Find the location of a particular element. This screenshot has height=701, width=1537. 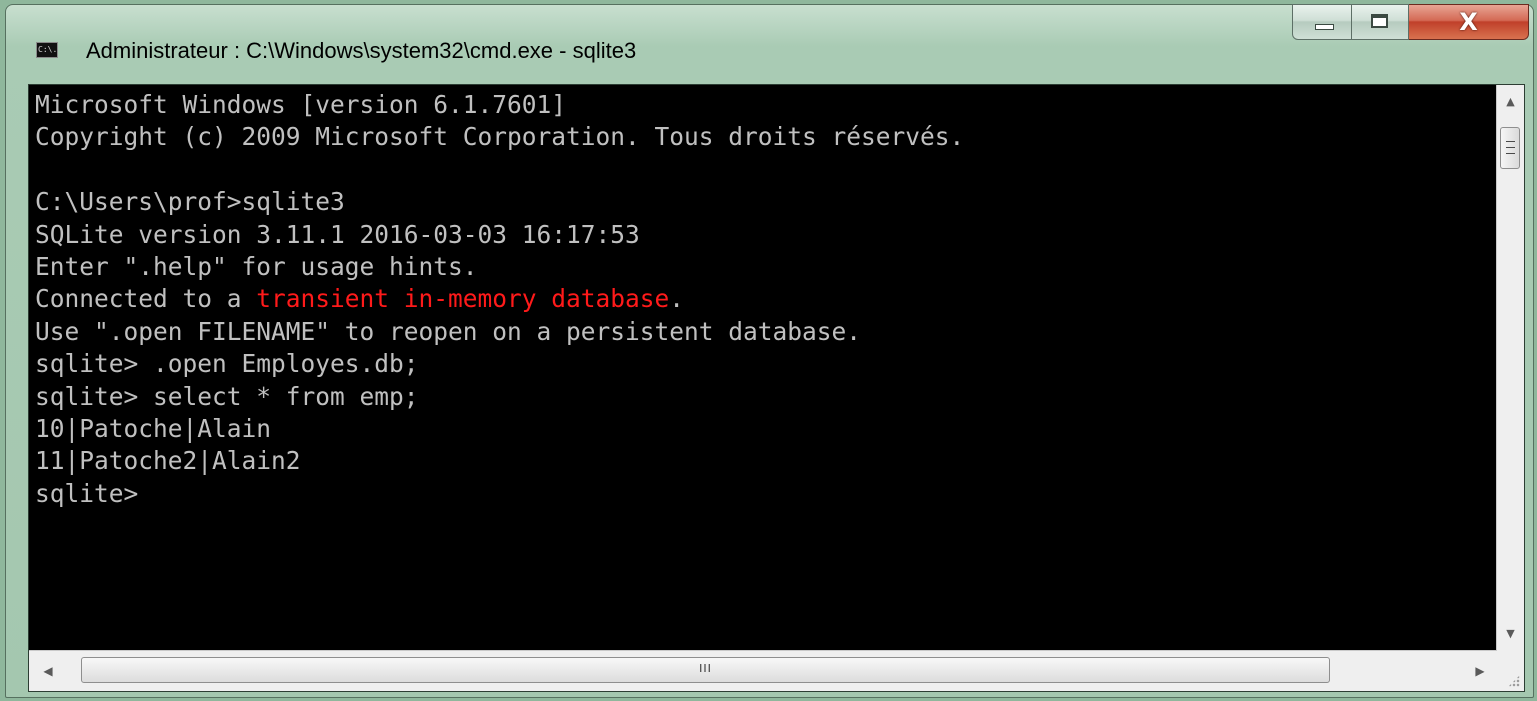

console-line: C:\Users\prof>sqlite3 is located at coordinates (190, 202).